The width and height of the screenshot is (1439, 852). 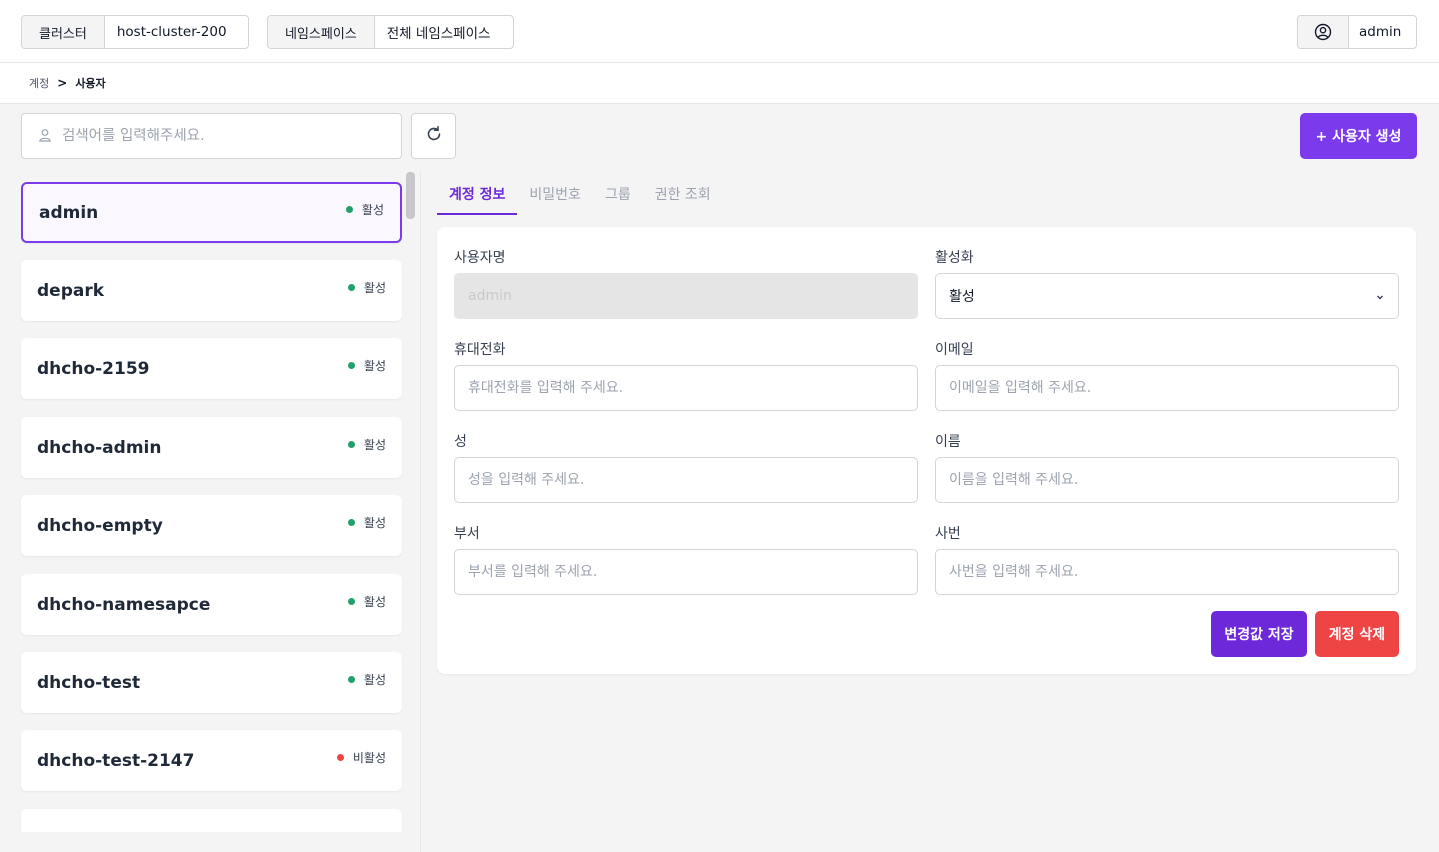 I want to click on phone-label: 휴대전화, so click(x=480, y=350).